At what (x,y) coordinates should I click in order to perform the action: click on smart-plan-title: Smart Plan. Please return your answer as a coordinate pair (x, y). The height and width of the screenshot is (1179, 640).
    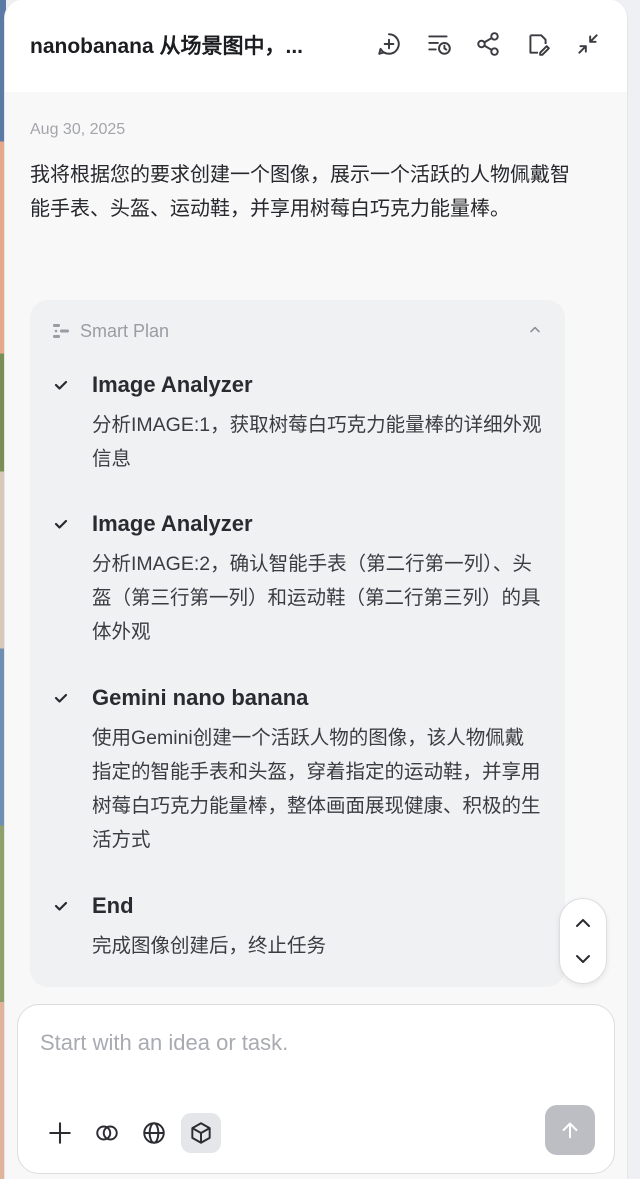
    Looking at the image, I should click on (125, 330).